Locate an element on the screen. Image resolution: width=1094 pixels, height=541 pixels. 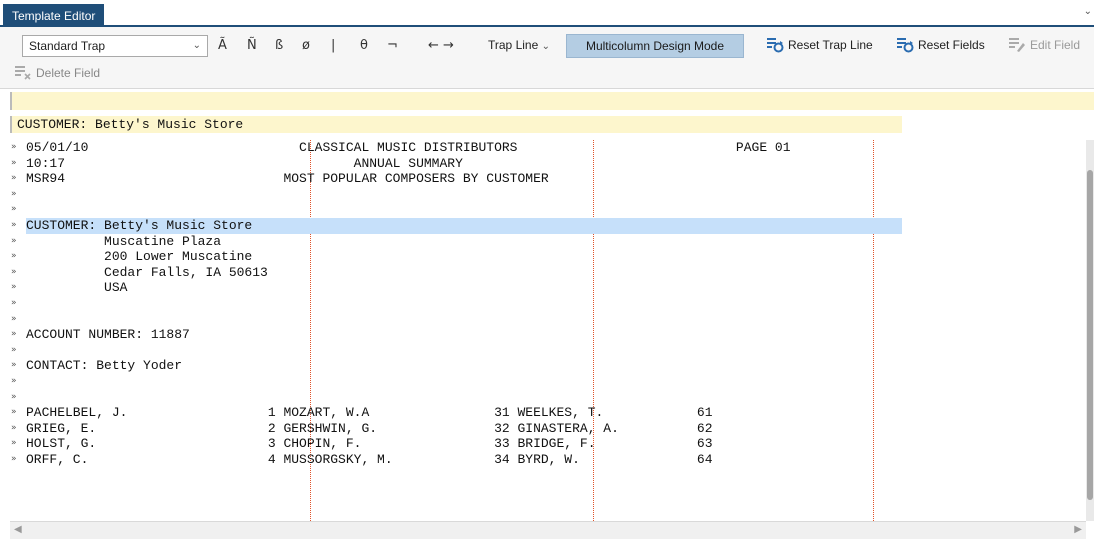
delete-field-button: Delete Field is located at coordinates (57, 73).